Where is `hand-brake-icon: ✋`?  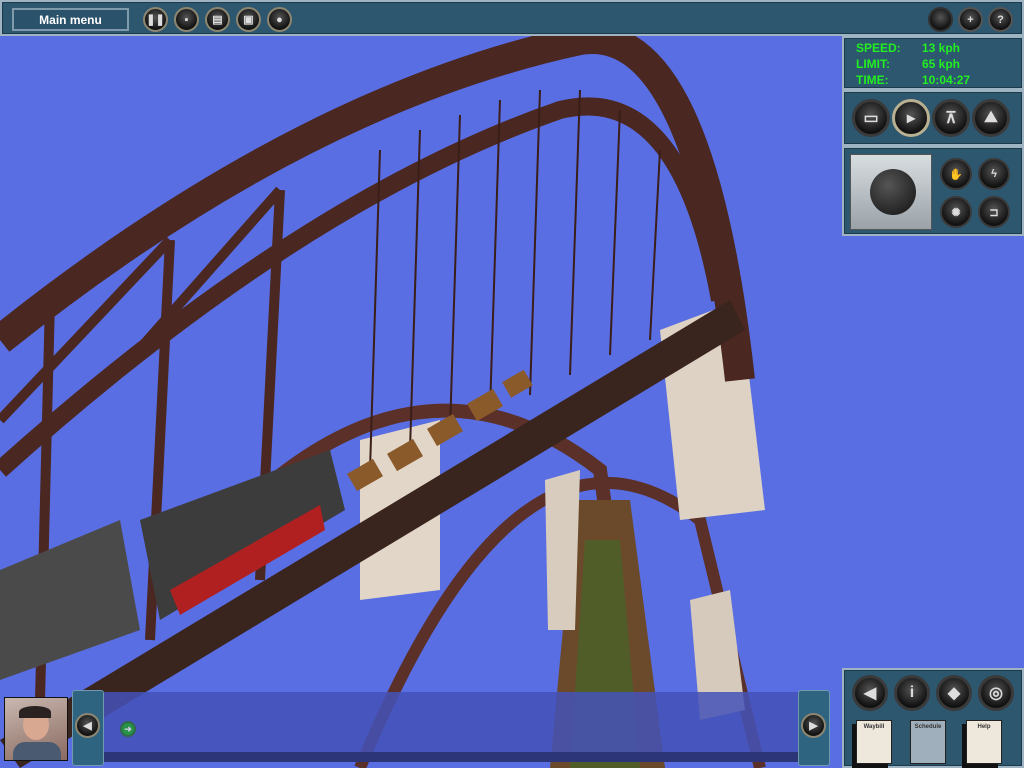 hand-brake-icon: ✋ is located at coordinates (956, 174).